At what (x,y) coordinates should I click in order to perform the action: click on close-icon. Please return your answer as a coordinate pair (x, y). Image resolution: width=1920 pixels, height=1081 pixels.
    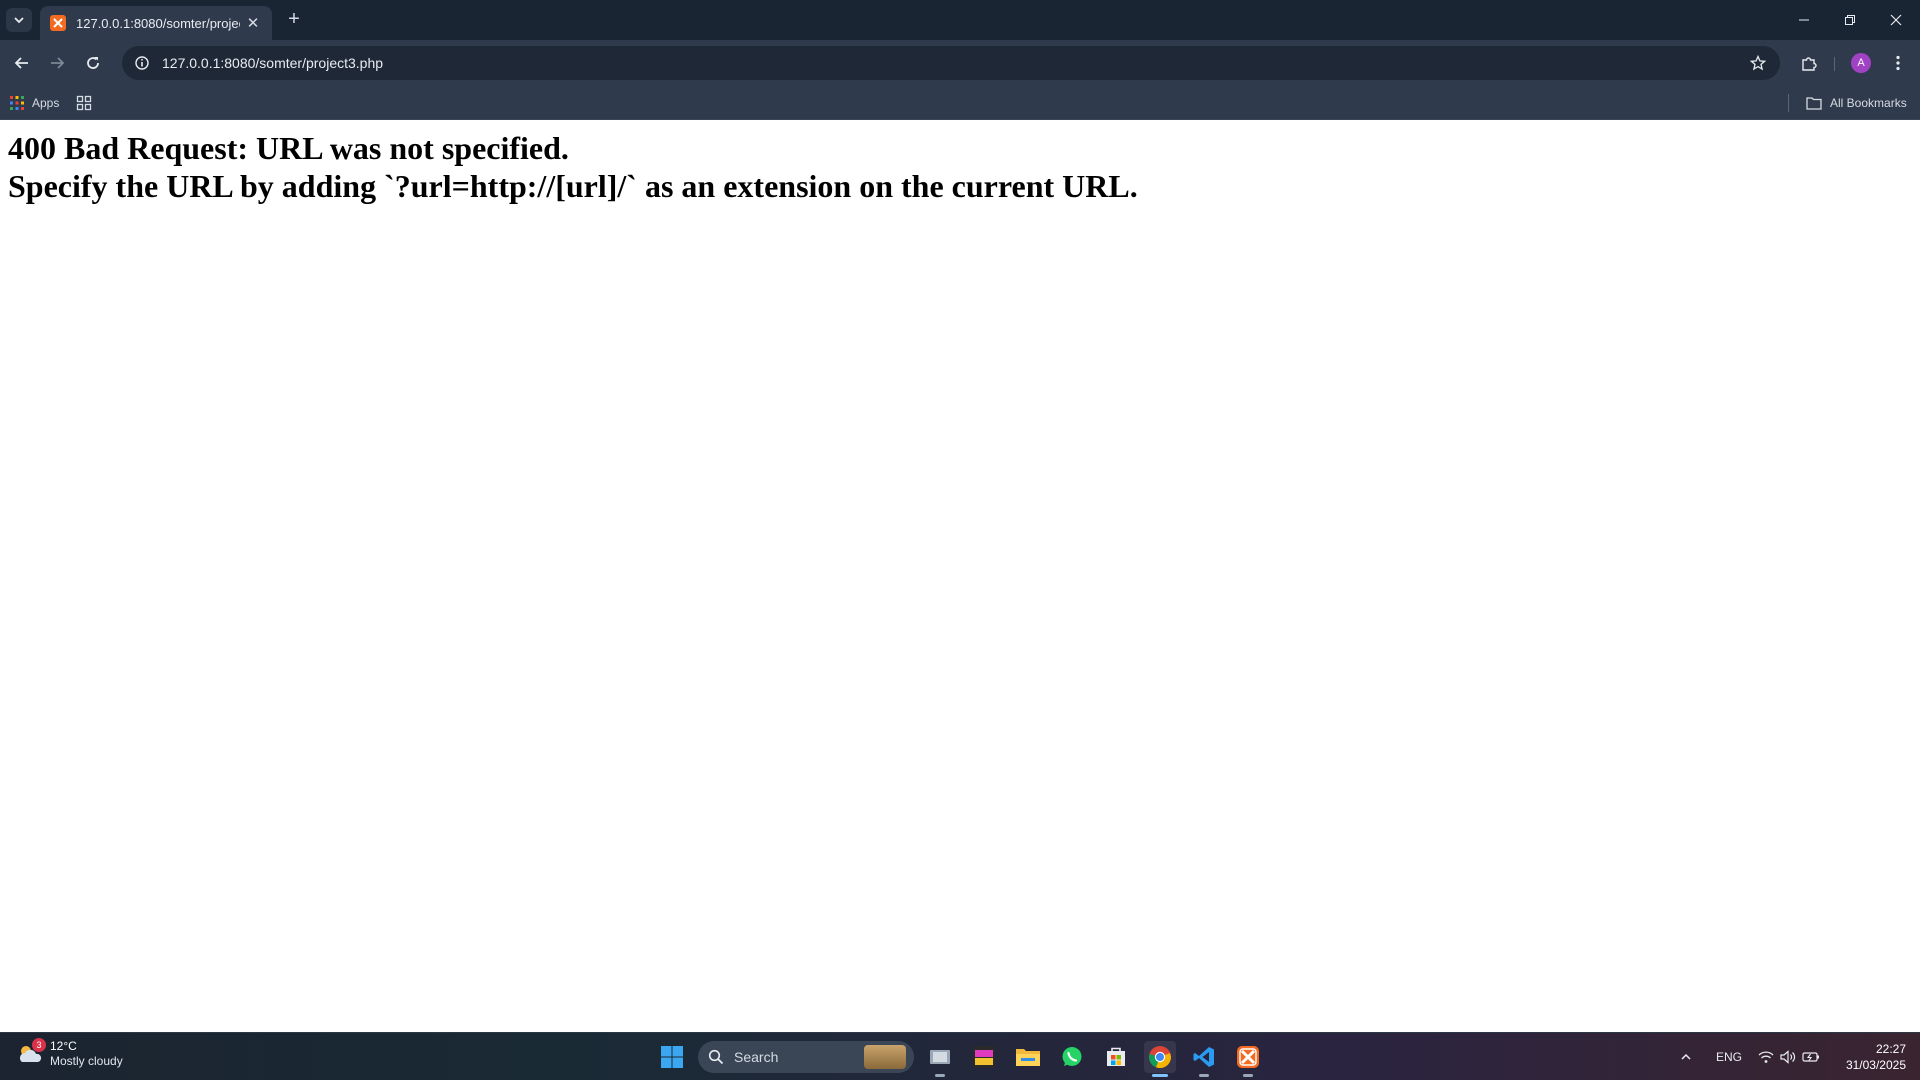
    Looking at the image, I should click on (1896, 20).